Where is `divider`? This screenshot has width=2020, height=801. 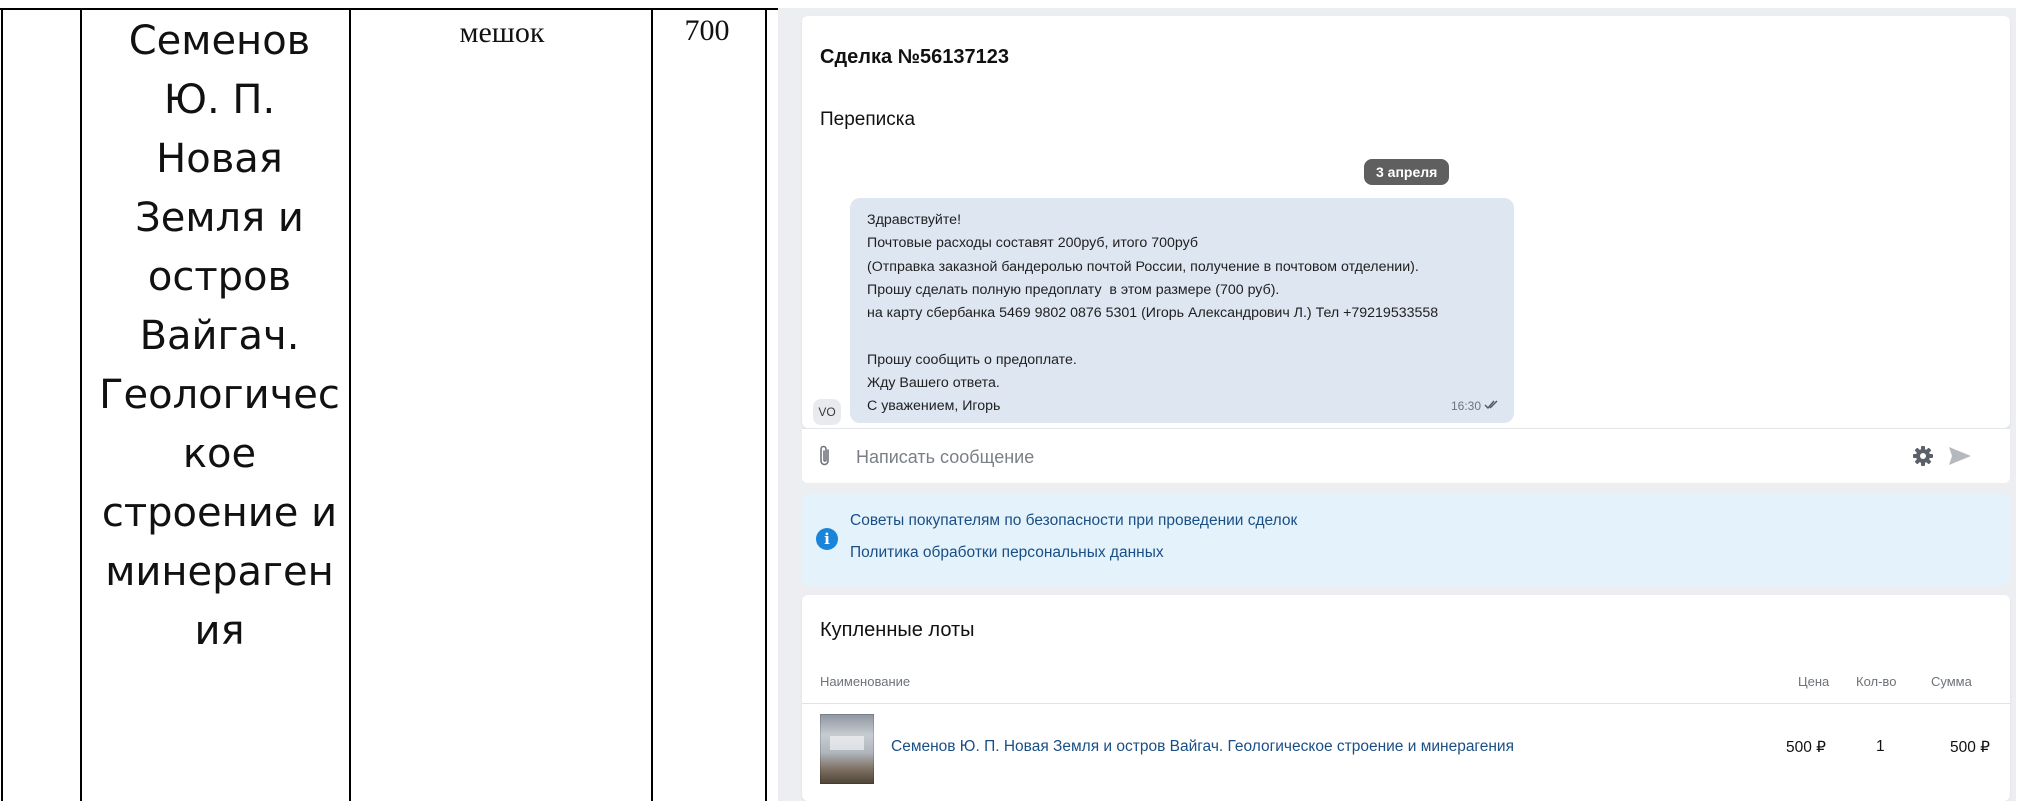
divider is located at coordinates (1406, 703).